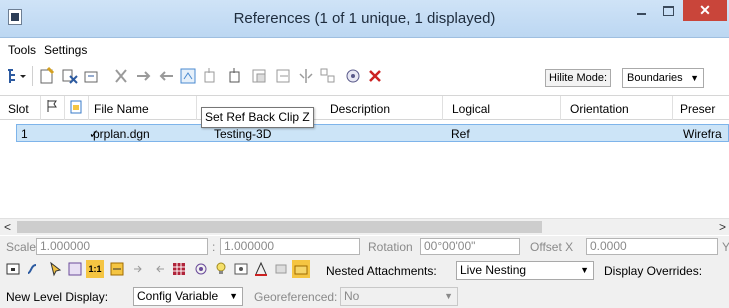 The image size is (729, 308). Describe the element at coordinates (210, 76) in the screenshot. I see `clip-front-icon` at that location.